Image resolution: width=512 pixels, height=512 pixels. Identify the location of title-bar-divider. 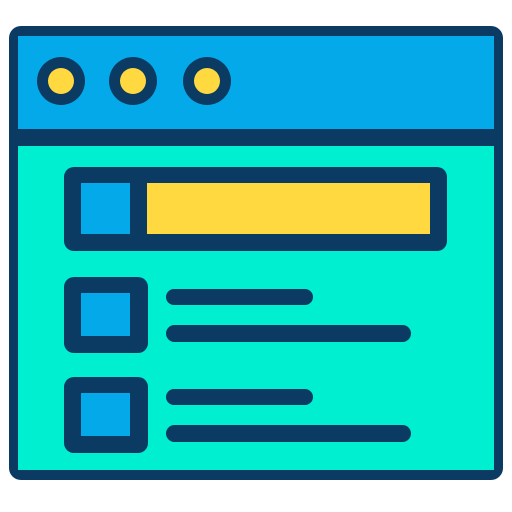
(256, 137).